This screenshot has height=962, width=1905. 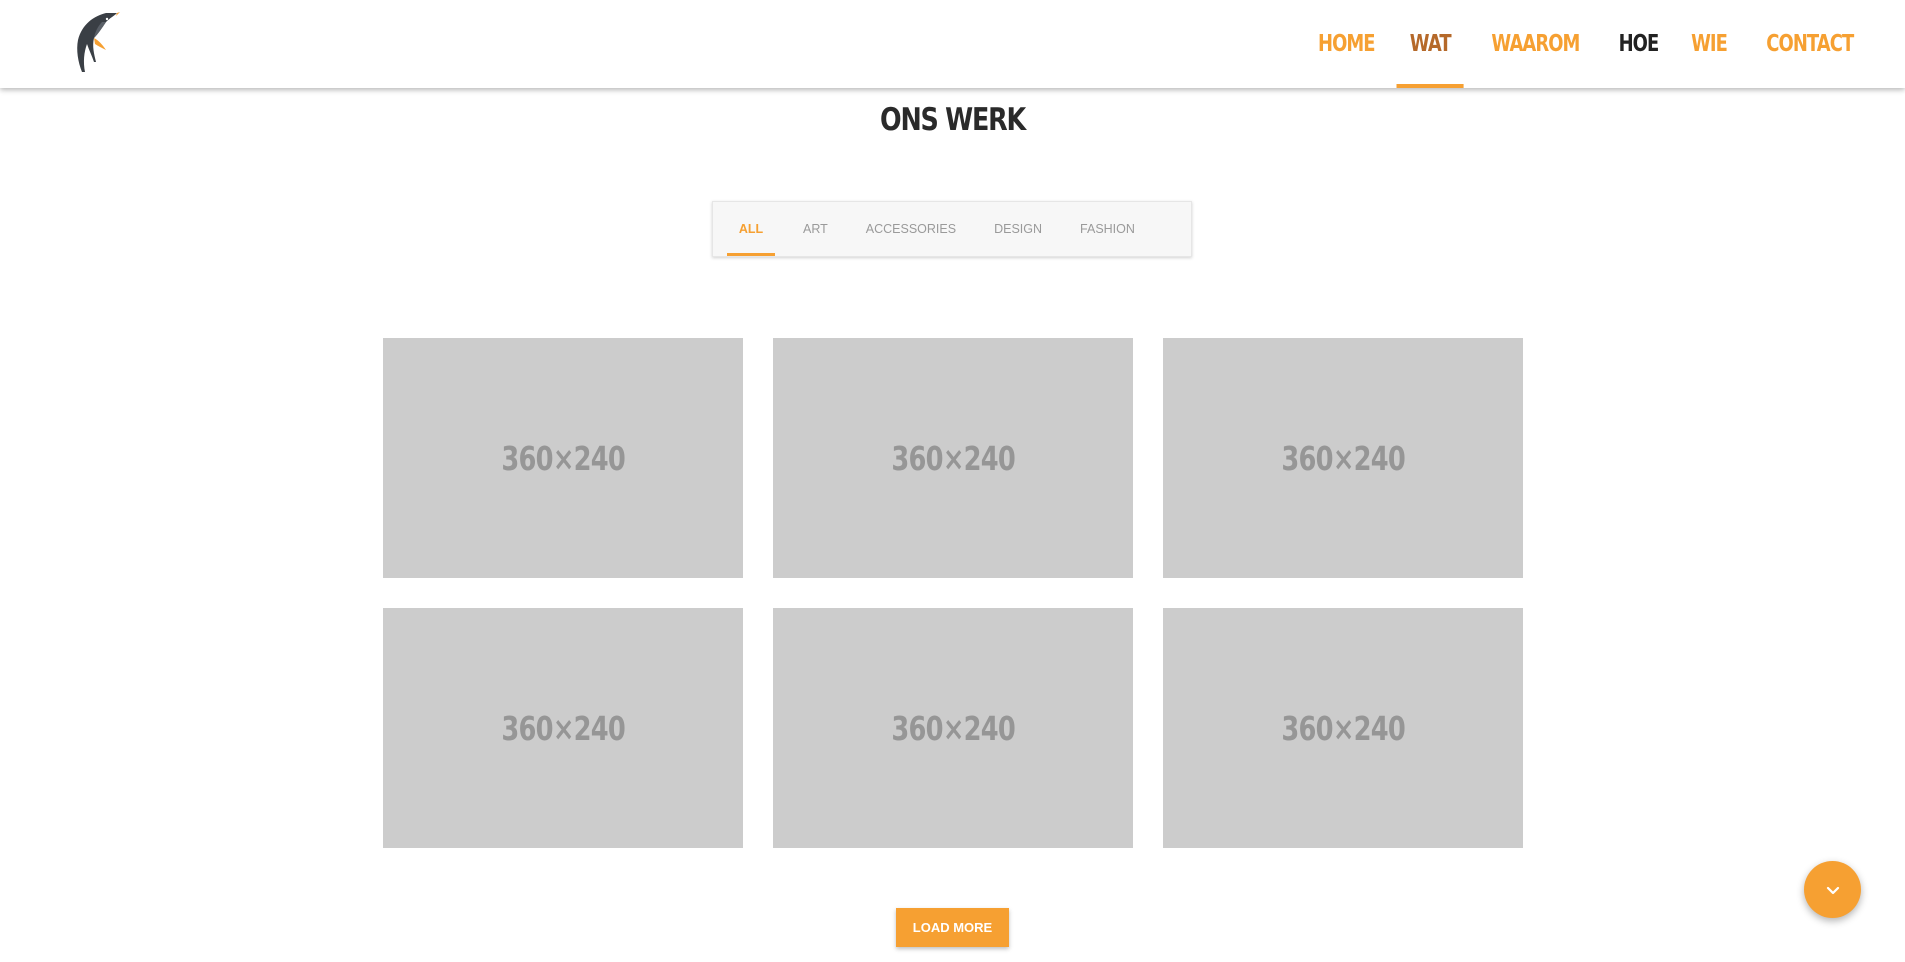 What do you see at coordinates (815, 229) in the screenshot?
I see `filter-tab-art: ART` at bounding box center [815, 229].